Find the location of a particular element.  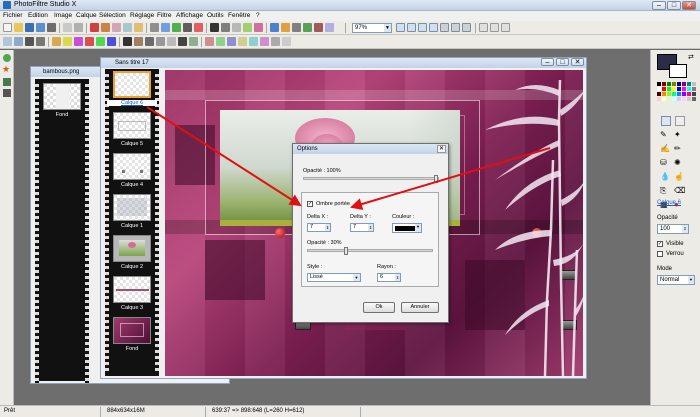

actual-size-icon is located at coordinates (422, 27).